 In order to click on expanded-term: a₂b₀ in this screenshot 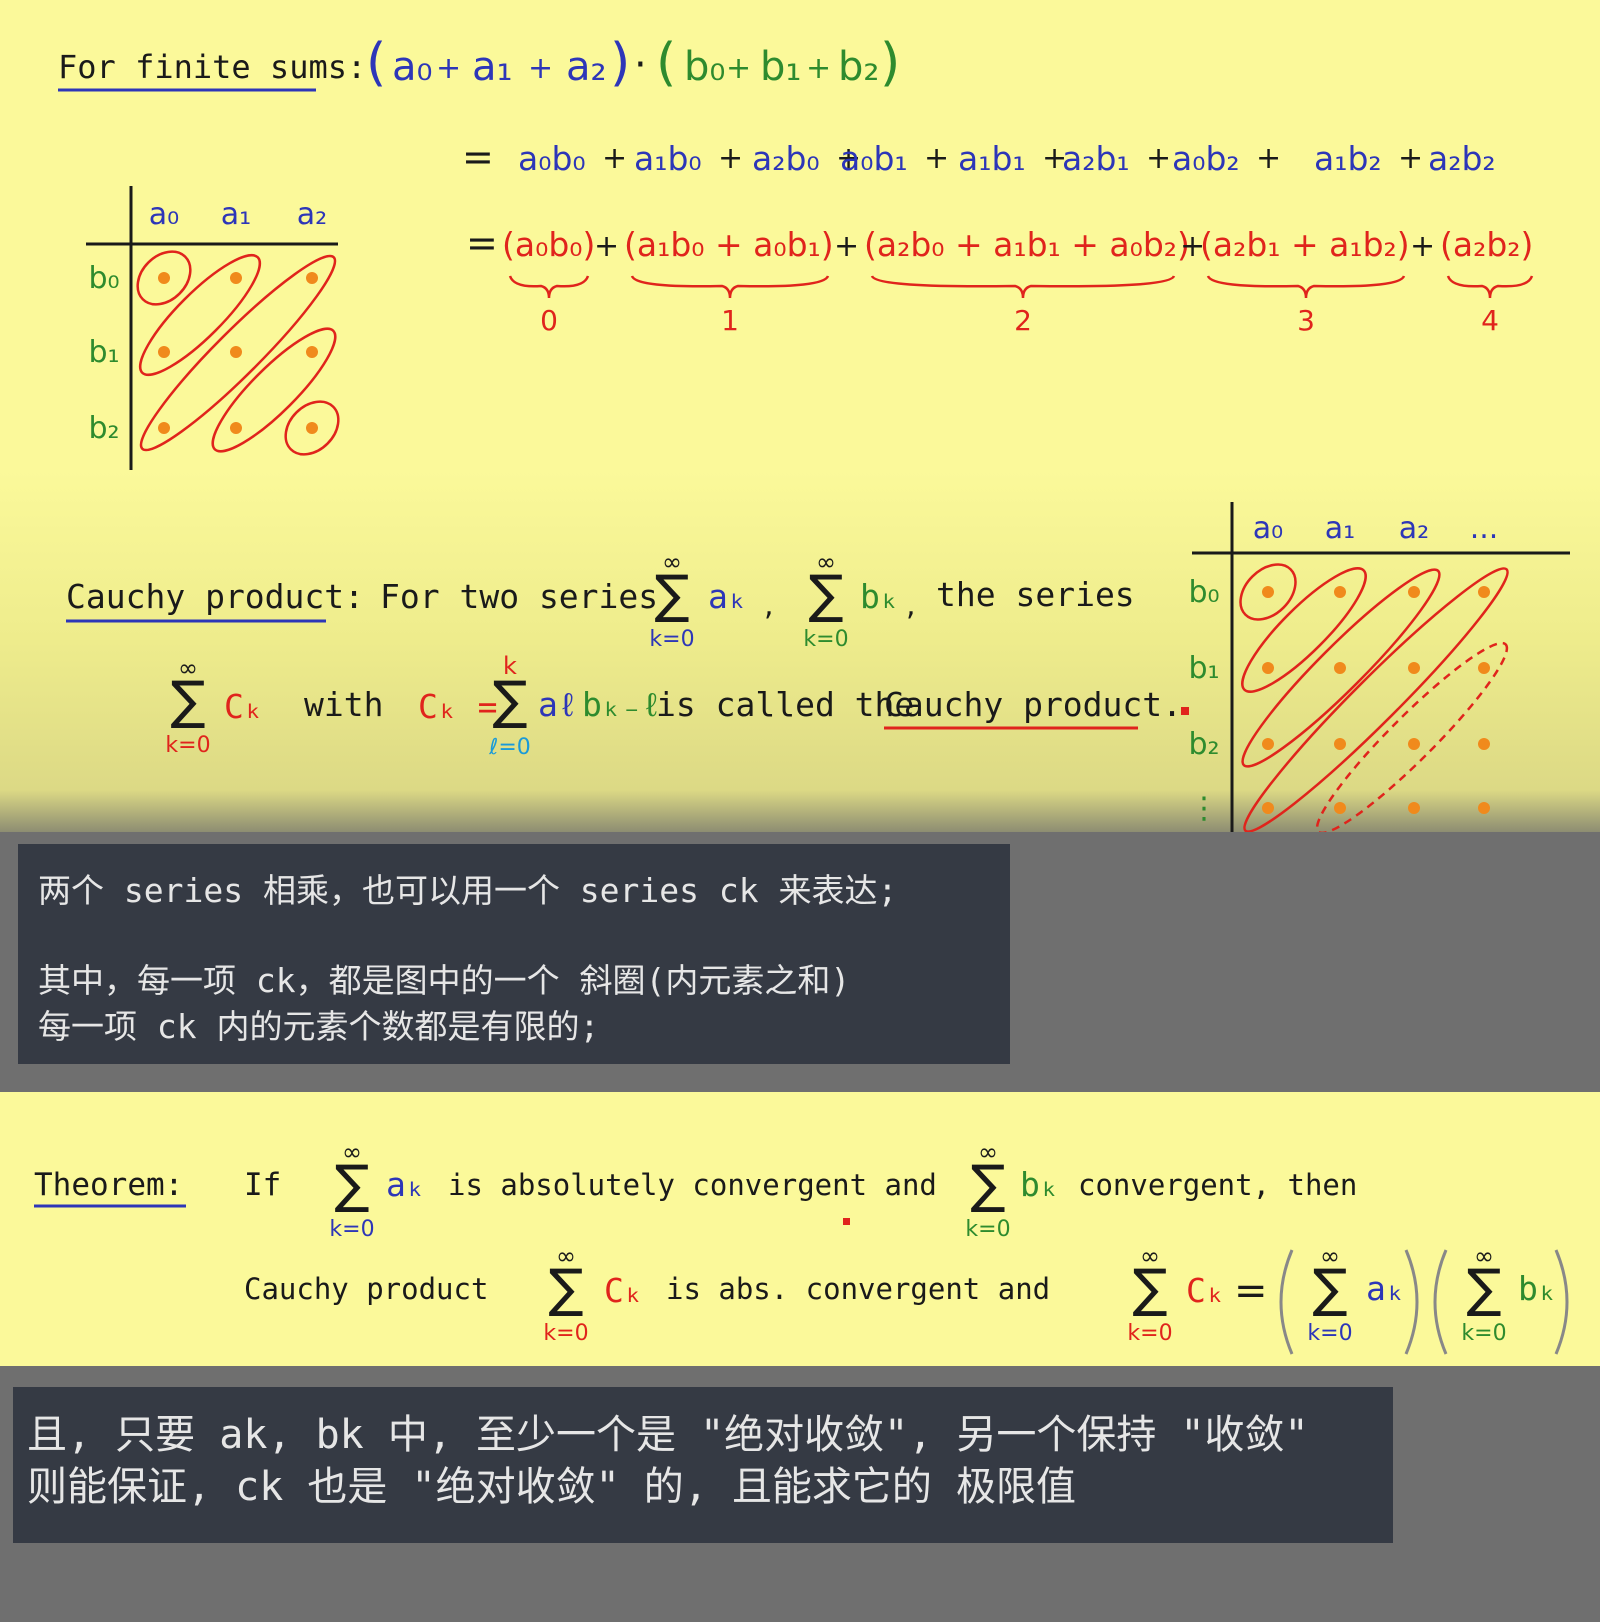, I will do `click(786, 158)`.